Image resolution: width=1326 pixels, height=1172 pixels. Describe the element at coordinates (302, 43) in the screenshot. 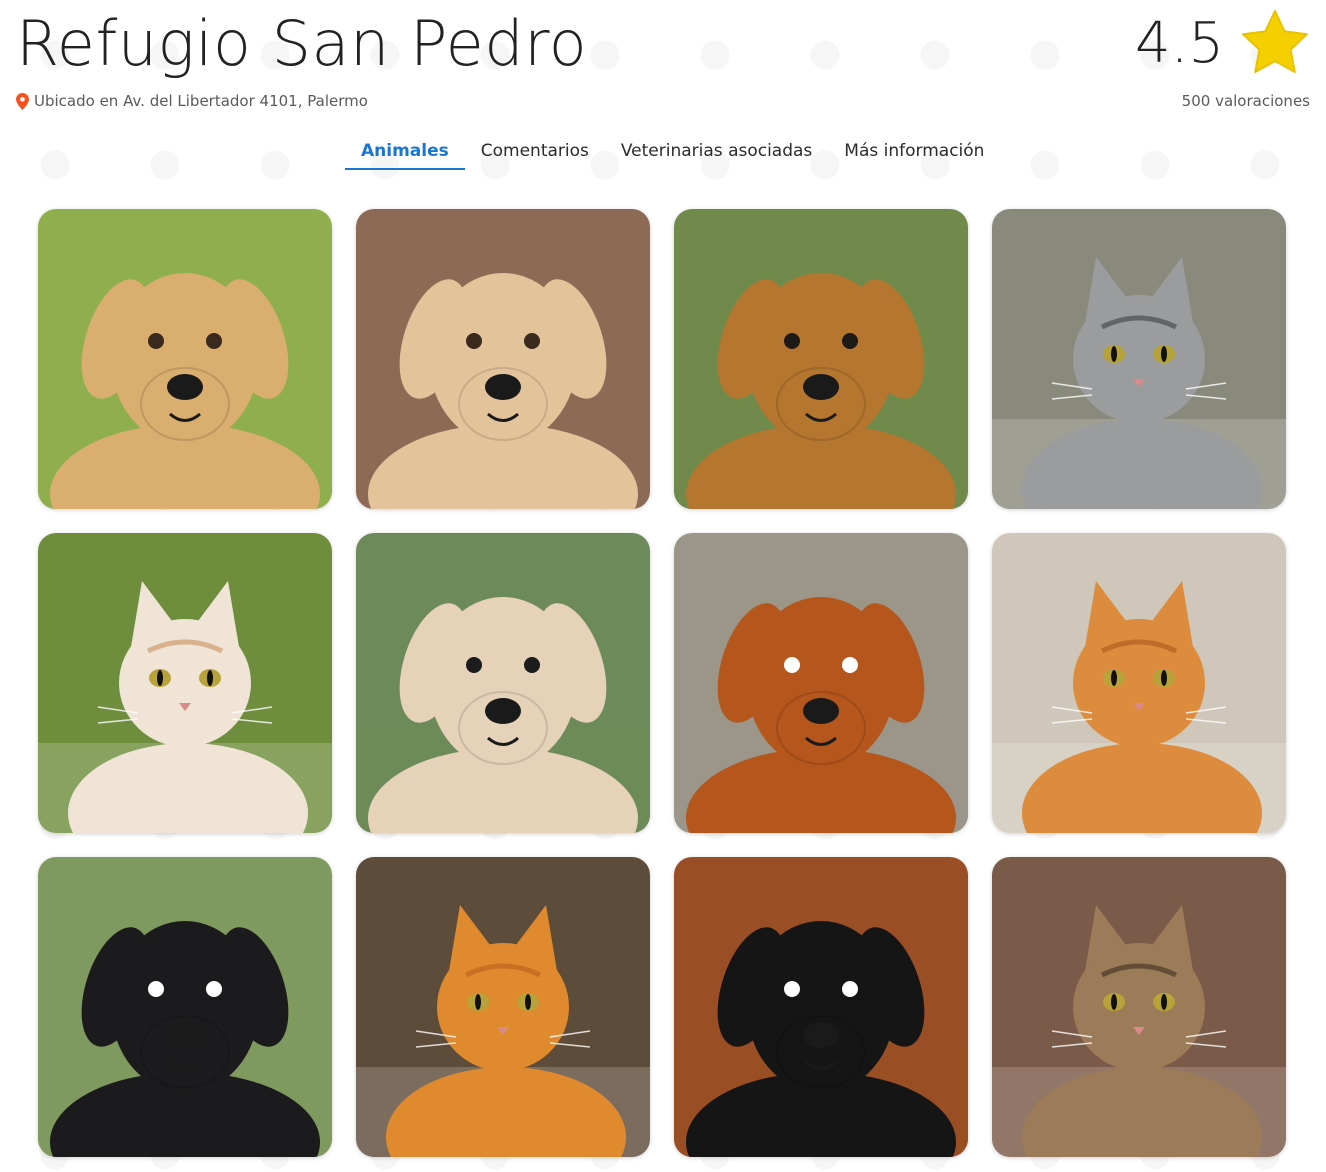

I see `page-title: Refugio San Pedro` at that location.